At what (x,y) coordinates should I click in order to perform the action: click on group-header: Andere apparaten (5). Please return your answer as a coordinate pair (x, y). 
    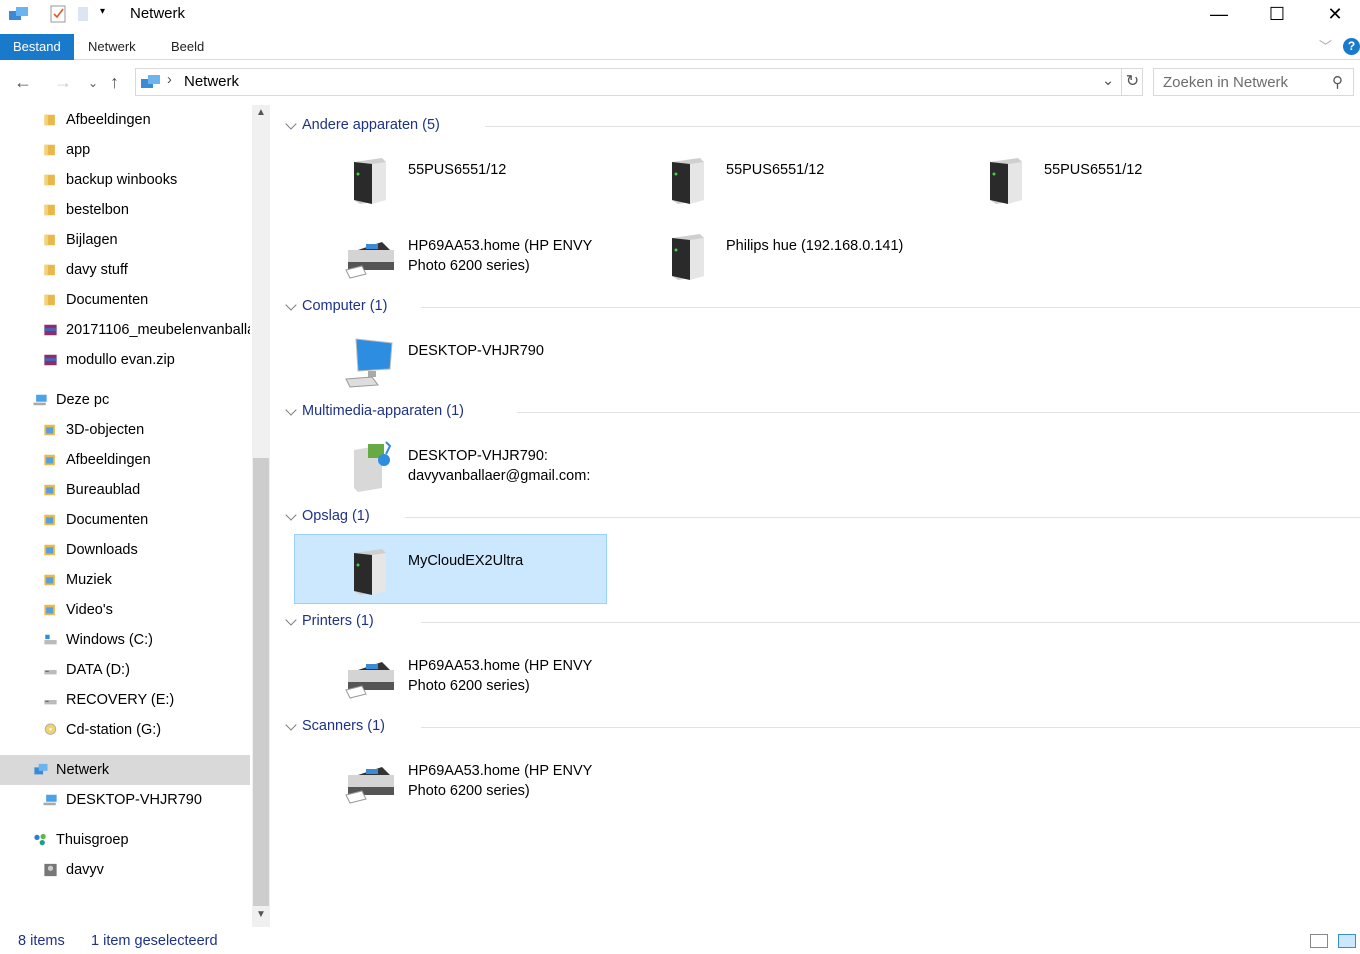
    Looking at the image, I should click on (820, 125).